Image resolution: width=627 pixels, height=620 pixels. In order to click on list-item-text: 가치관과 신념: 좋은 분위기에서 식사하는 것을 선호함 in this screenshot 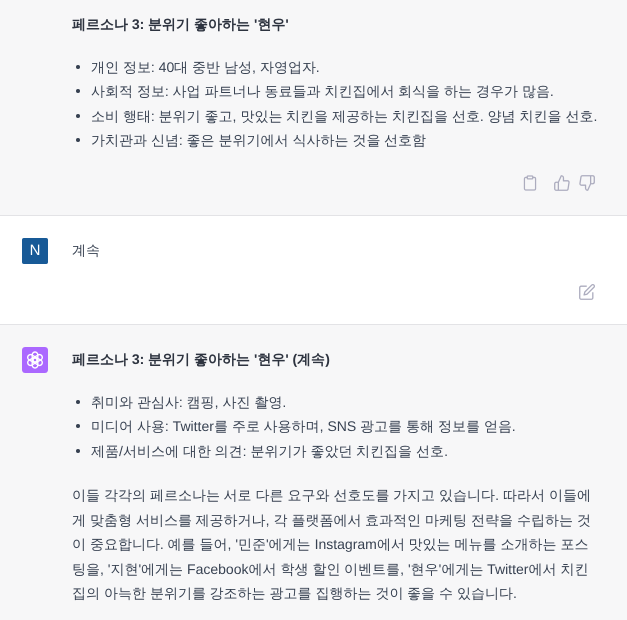, I will do `click(259, 140)`.